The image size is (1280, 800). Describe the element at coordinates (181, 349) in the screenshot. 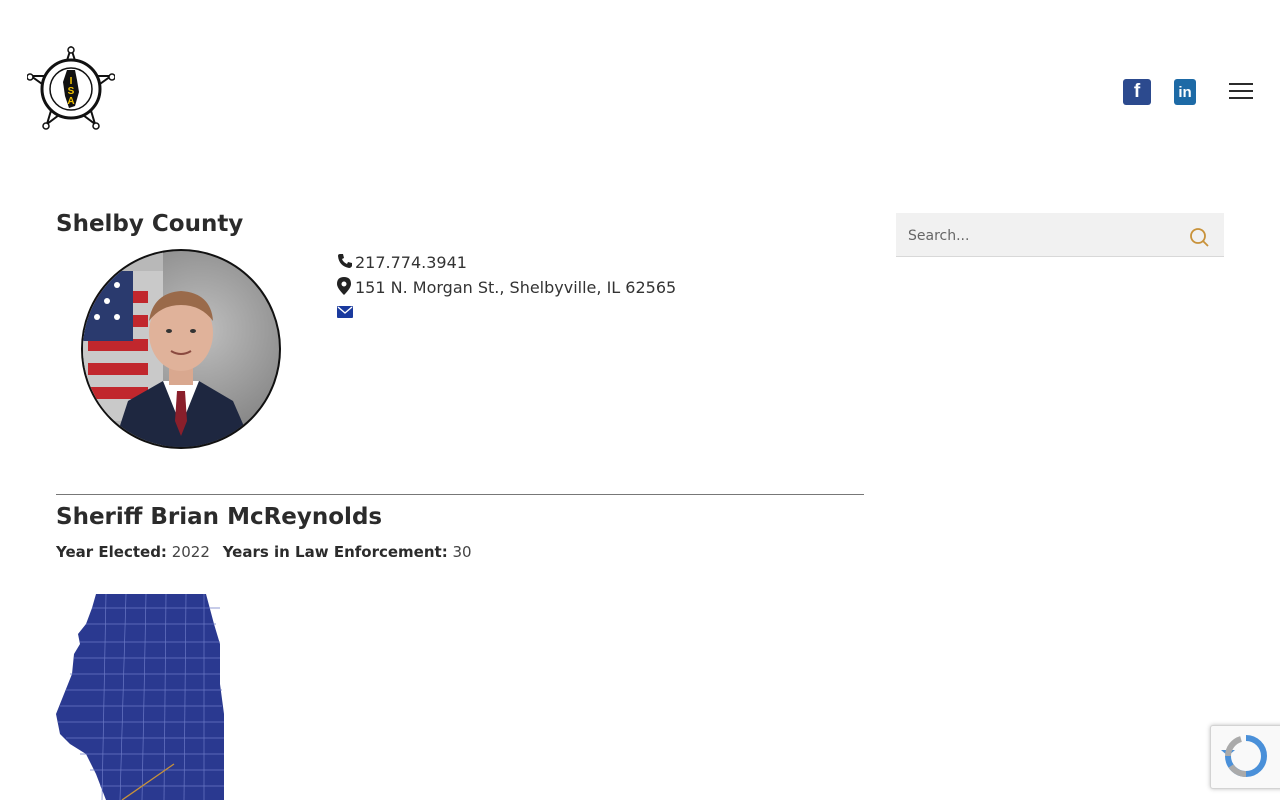

I see `sheriff-portrait` at that location.